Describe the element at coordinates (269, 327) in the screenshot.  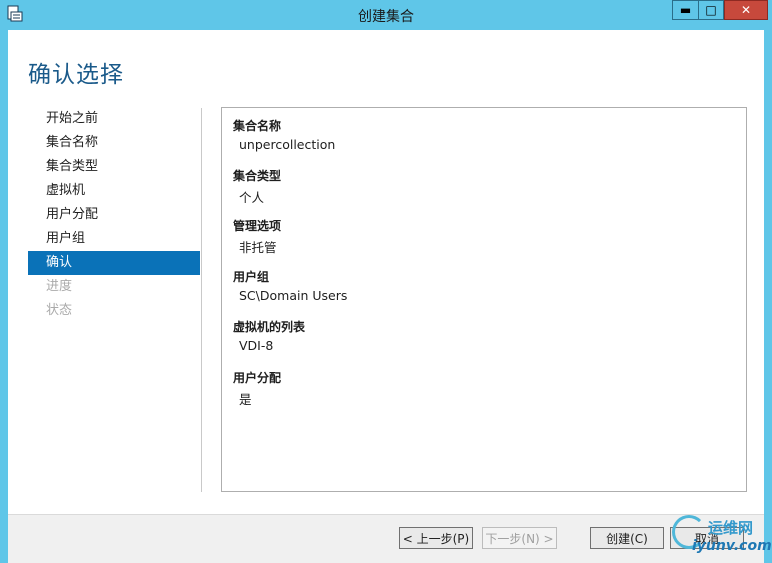
I see `summary-label: 虚拟机的列表` at that location.